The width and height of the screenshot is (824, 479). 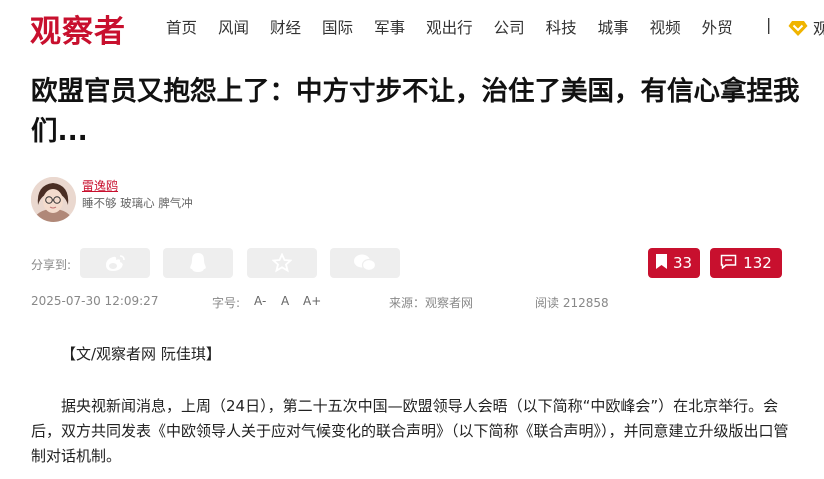 What do you see at coordinates (78, 28) in the screenshot?
I see `site-logo: 观察者` at bounding box center [78, 28].